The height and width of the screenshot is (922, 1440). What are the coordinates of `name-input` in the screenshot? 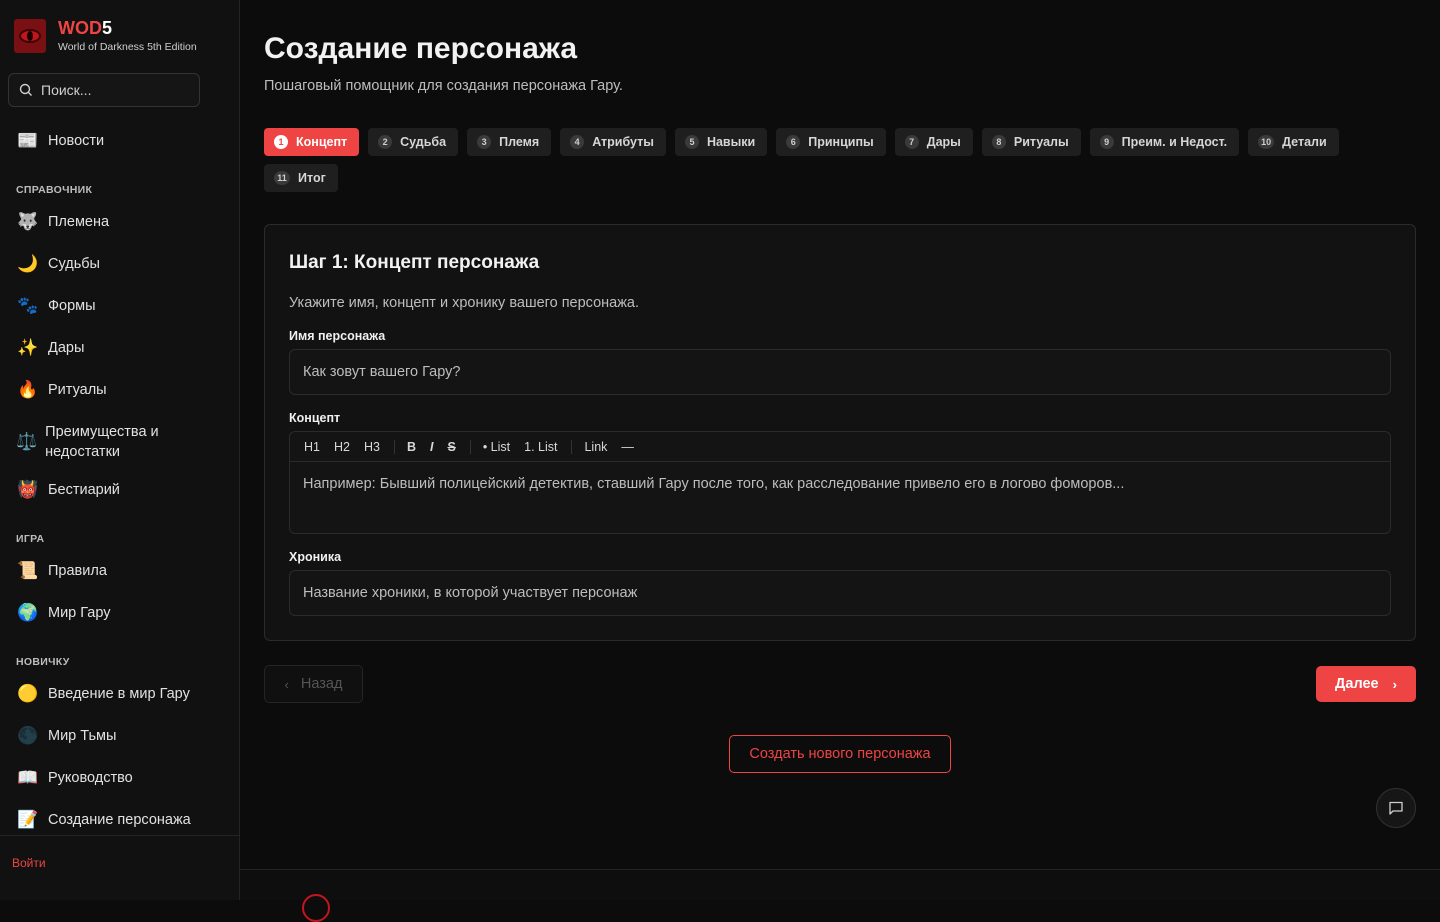 It's located at (846, 372).